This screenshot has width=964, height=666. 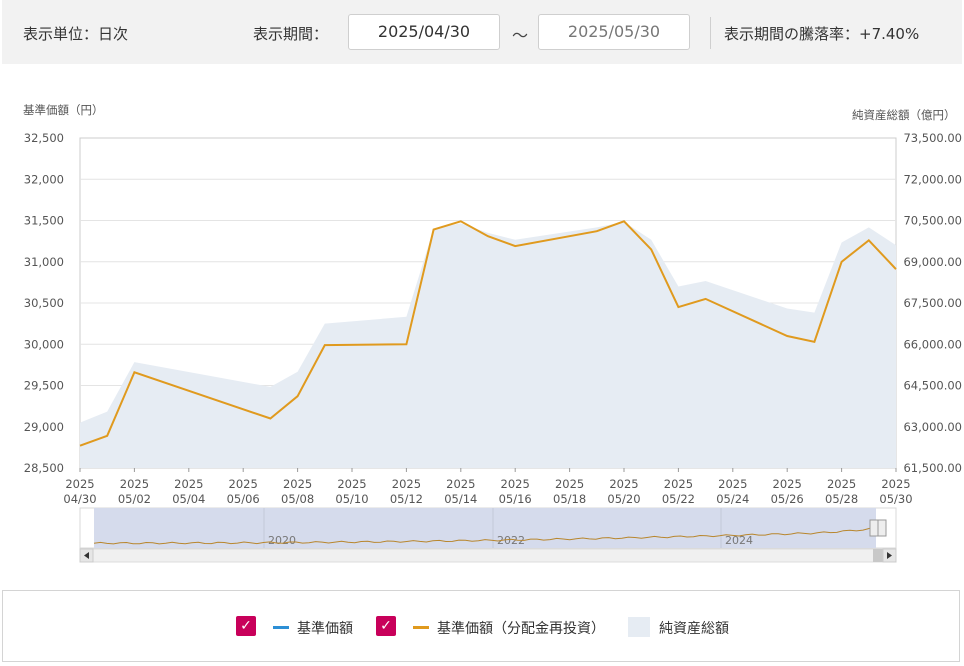 I want to click on x-tick-date: 05/06, so click(x=243, y=499).